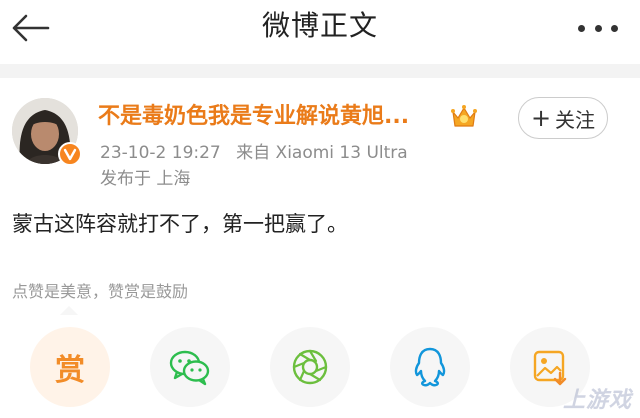 Image resolution: width=640 pixels, height=418 pixels. Describe the element at coordinates (47, 132) in the screenshot. I see `author-avatar` at that location.